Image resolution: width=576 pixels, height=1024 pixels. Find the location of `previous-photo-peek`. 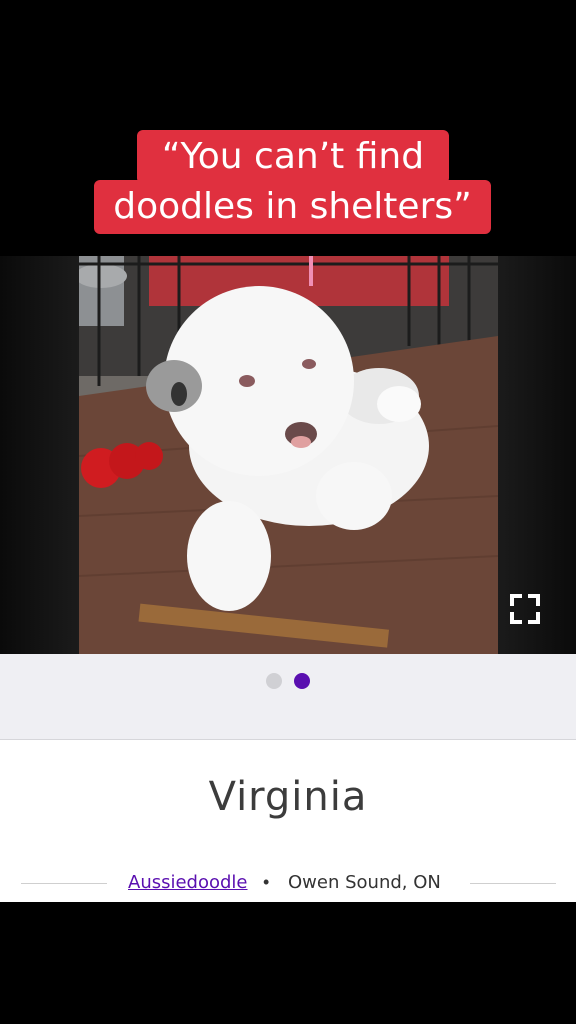

previous-photo-peek is located at coordinates (39, 455).